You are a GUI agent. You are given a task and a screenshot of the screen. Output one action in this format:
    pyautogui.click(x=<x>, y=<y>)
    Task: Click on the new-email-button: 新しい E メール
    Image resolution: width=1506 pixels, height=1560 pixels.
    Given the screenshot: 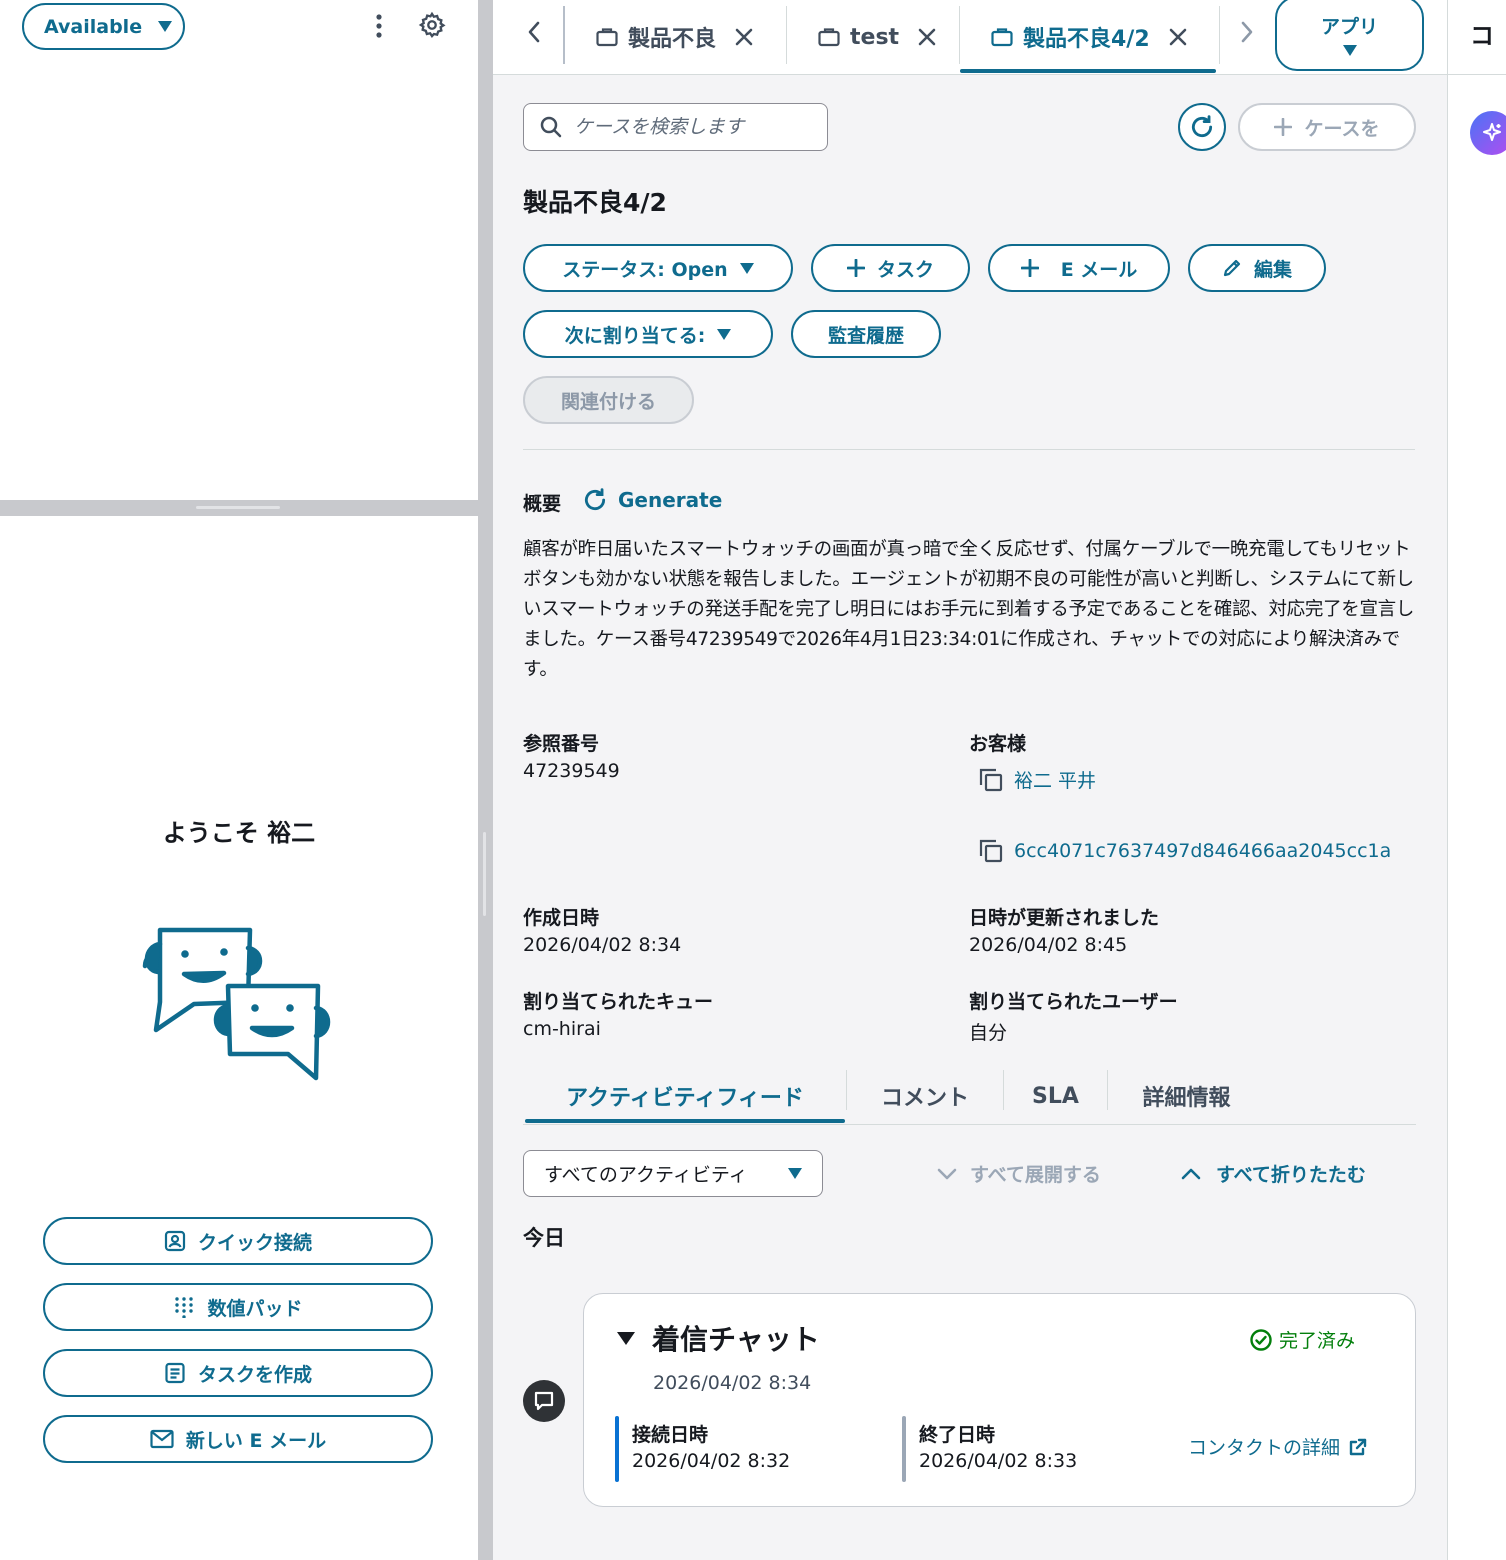 What is the action you would take?
    pyautogui.click(x=238, y=1439)
    